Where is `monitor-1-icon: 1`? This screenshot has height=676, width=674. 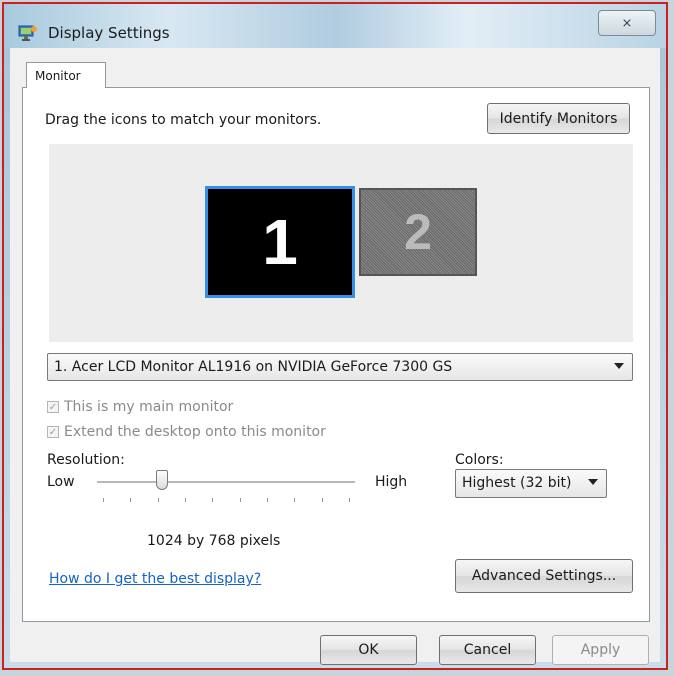 monitor-1-icon: 1 is located at coordinates (280, 242).